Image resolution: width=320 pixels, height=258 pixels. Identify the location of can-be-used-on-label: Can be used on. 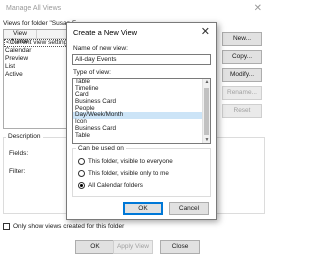
(101, 148).